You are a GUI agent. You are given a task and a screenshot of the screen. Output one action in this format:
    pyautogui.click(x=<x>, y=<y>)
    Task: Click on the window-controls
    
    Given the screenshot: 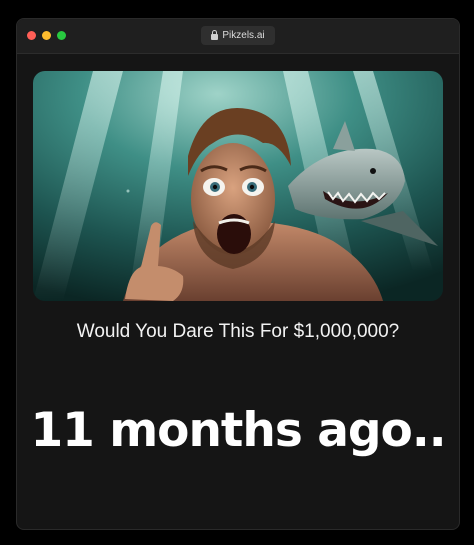 What is the action you would take?
    pyautogui.click(x=46, y=35)
    